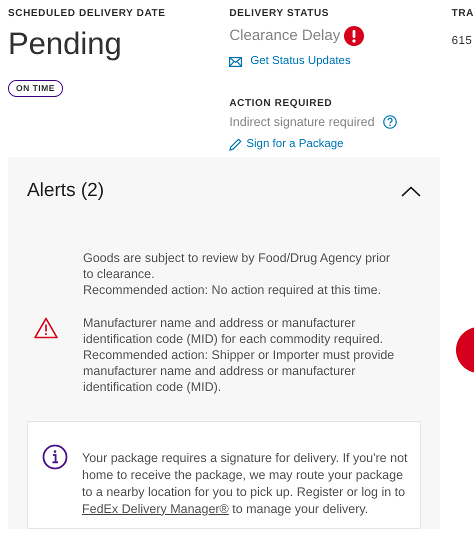 The width and height of the screenshot is (474, 546). I want to click on delivery-date: Pending, so click(65, 44).